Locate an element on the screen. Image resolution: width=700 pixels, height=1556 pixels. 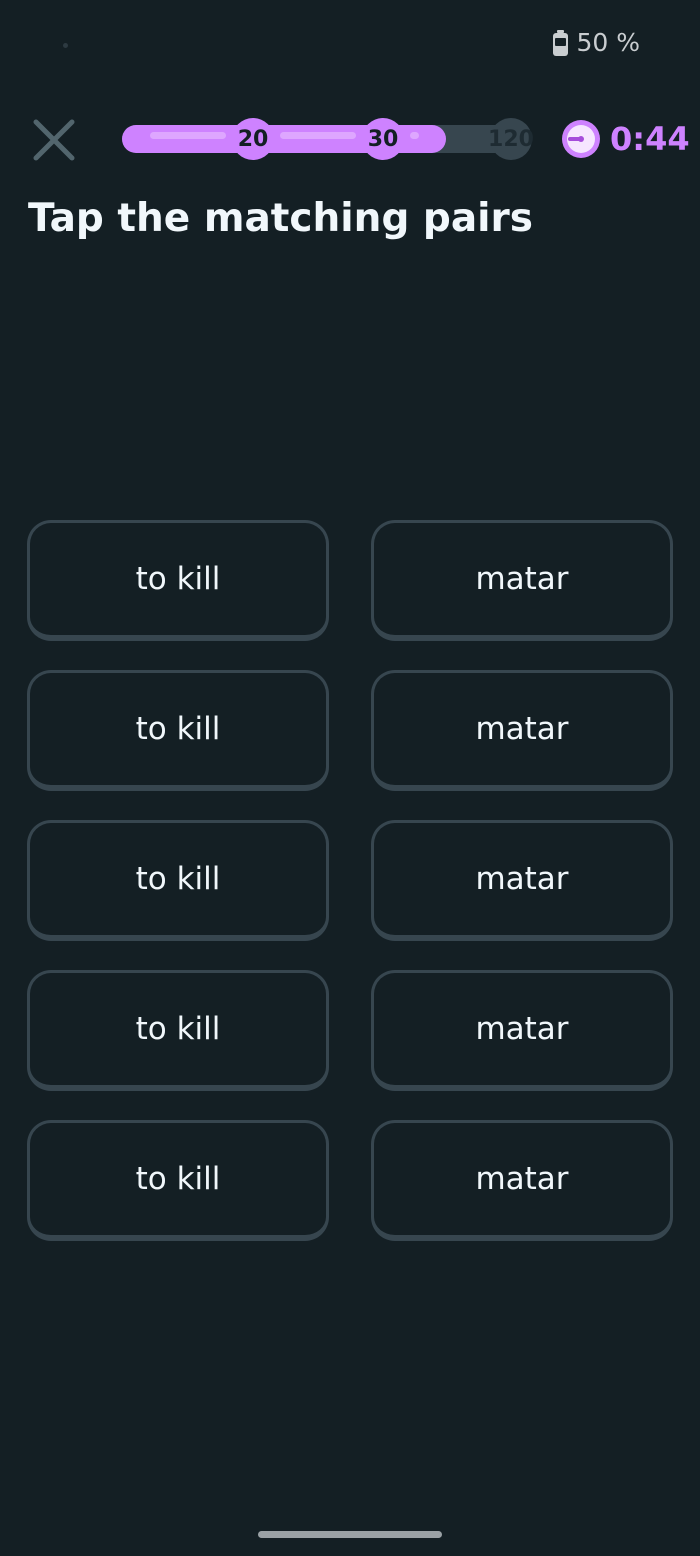
home-indicator is located at coordinates (350, 1534).